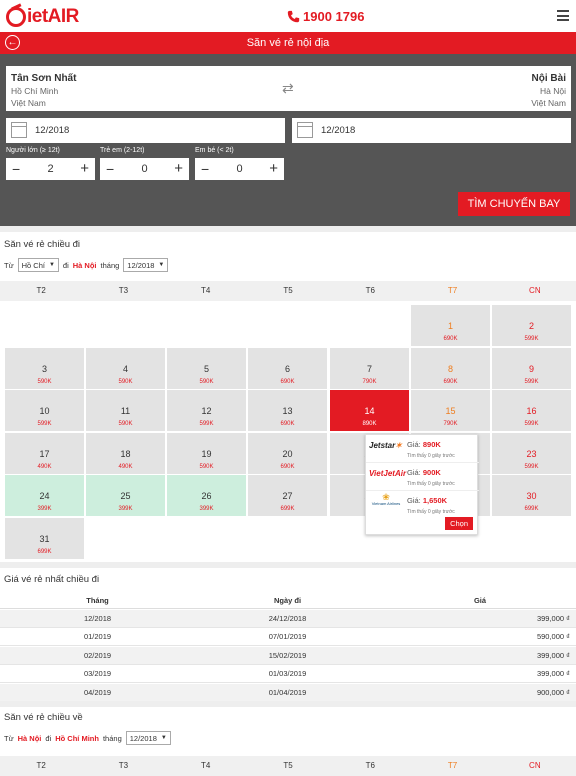 The image size is (576, 776). I want to click on calendar-day-cell: 31 699K, so click(44, 538).